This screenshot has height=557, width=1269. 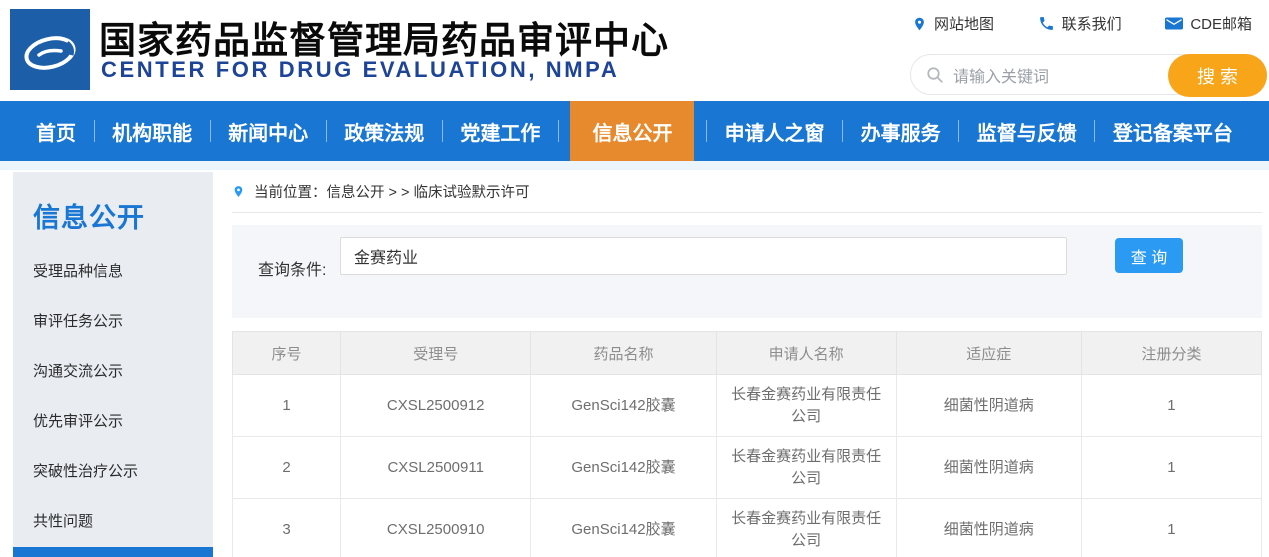 I want to click on sidebar-item-active-clinical-trial, so click(x=113, y=552).